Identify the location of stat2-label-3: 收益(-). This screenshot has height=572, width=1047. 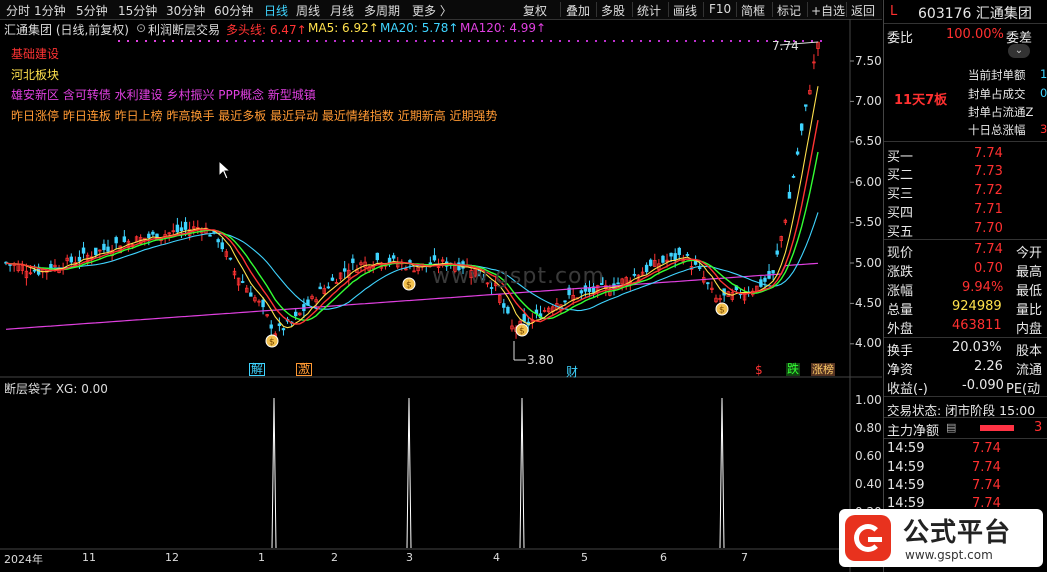
(907, 389).